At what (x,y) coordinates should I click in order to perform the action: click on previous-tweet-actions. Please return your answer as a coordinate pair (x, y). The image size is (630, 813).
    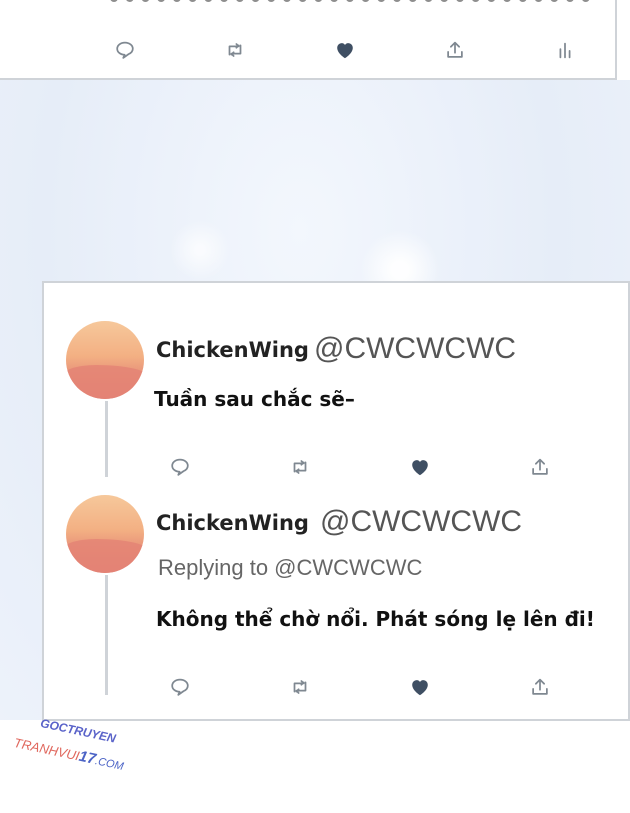
    Looking at the image, I should click on (345, 50).